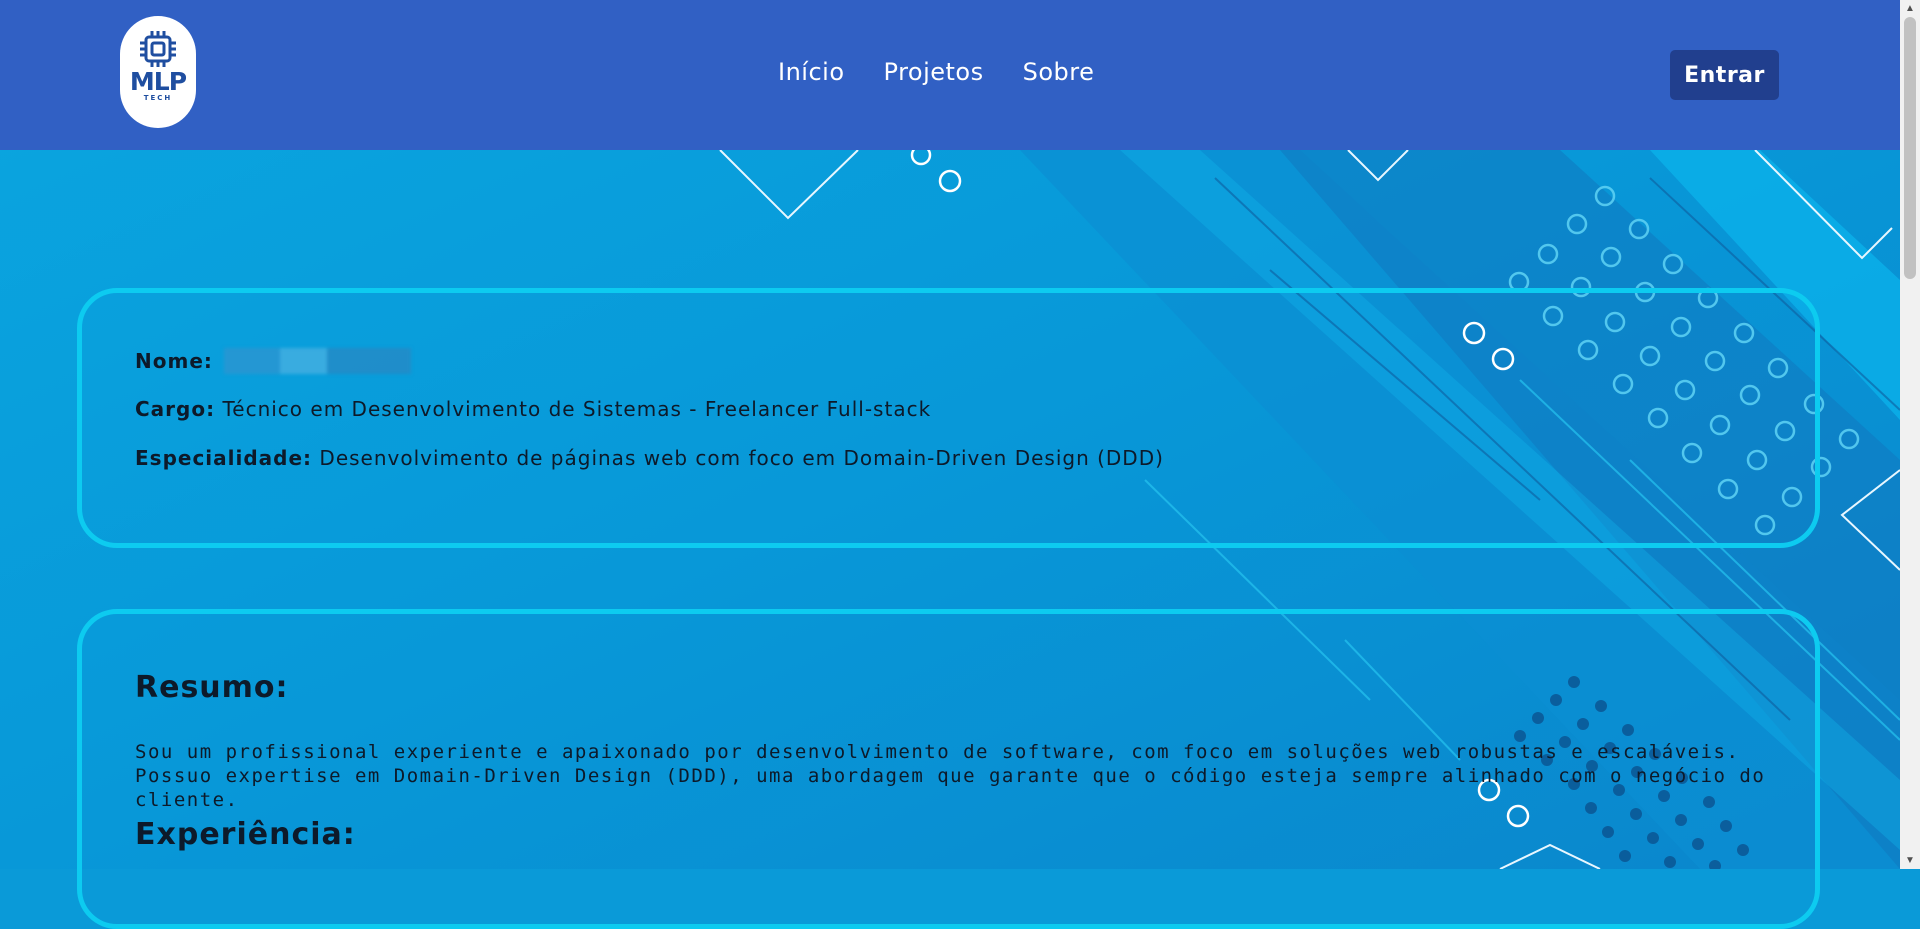  I want to click on nav-link-sobre: Sobre, so click(1059, 72).